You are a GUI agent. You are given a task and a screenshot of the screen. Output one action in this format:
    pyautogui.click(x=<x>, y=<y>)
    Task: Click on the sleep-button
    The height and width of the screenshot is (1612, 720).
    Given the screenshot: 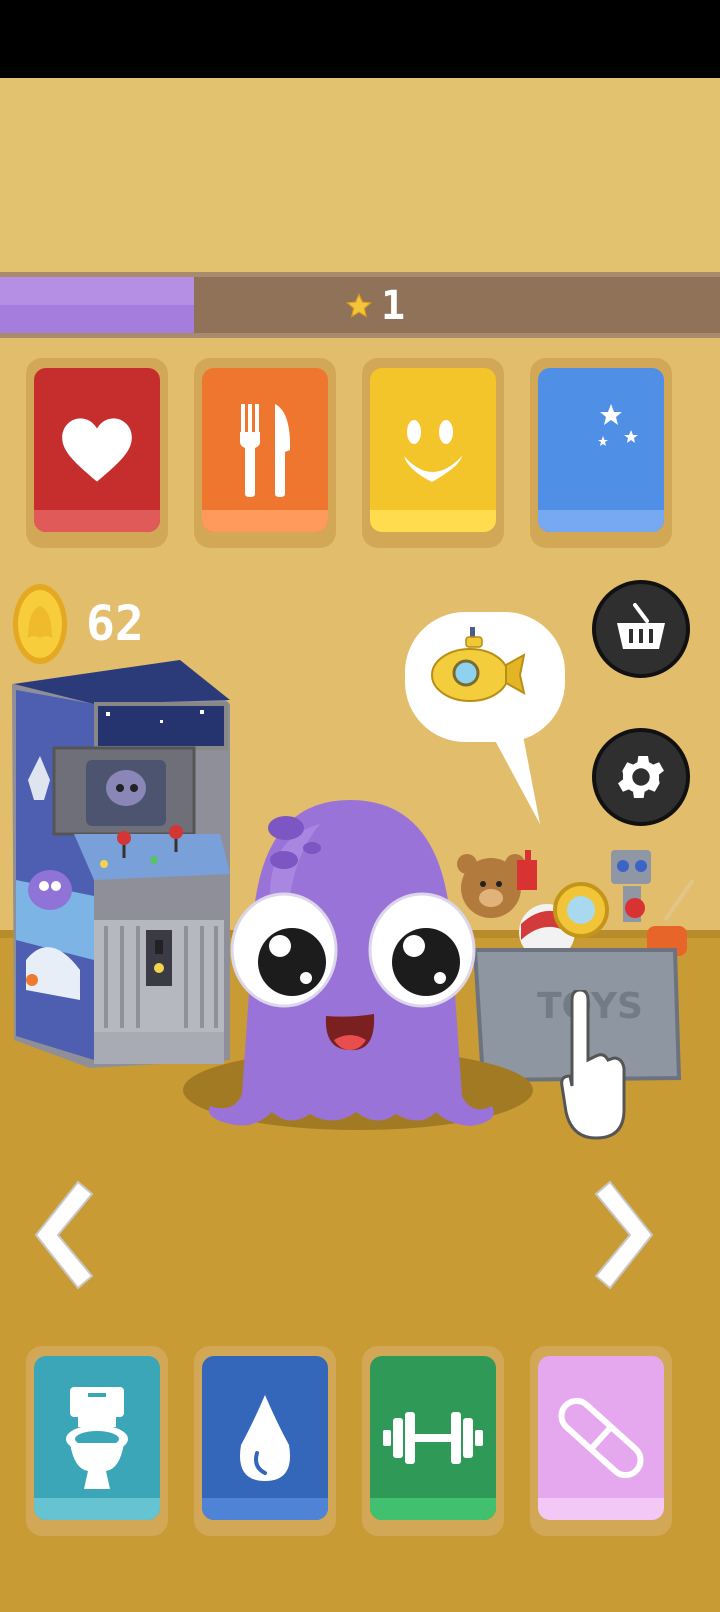 What is the action you would take?
    pyautogui.click(x=601, y=450)
    